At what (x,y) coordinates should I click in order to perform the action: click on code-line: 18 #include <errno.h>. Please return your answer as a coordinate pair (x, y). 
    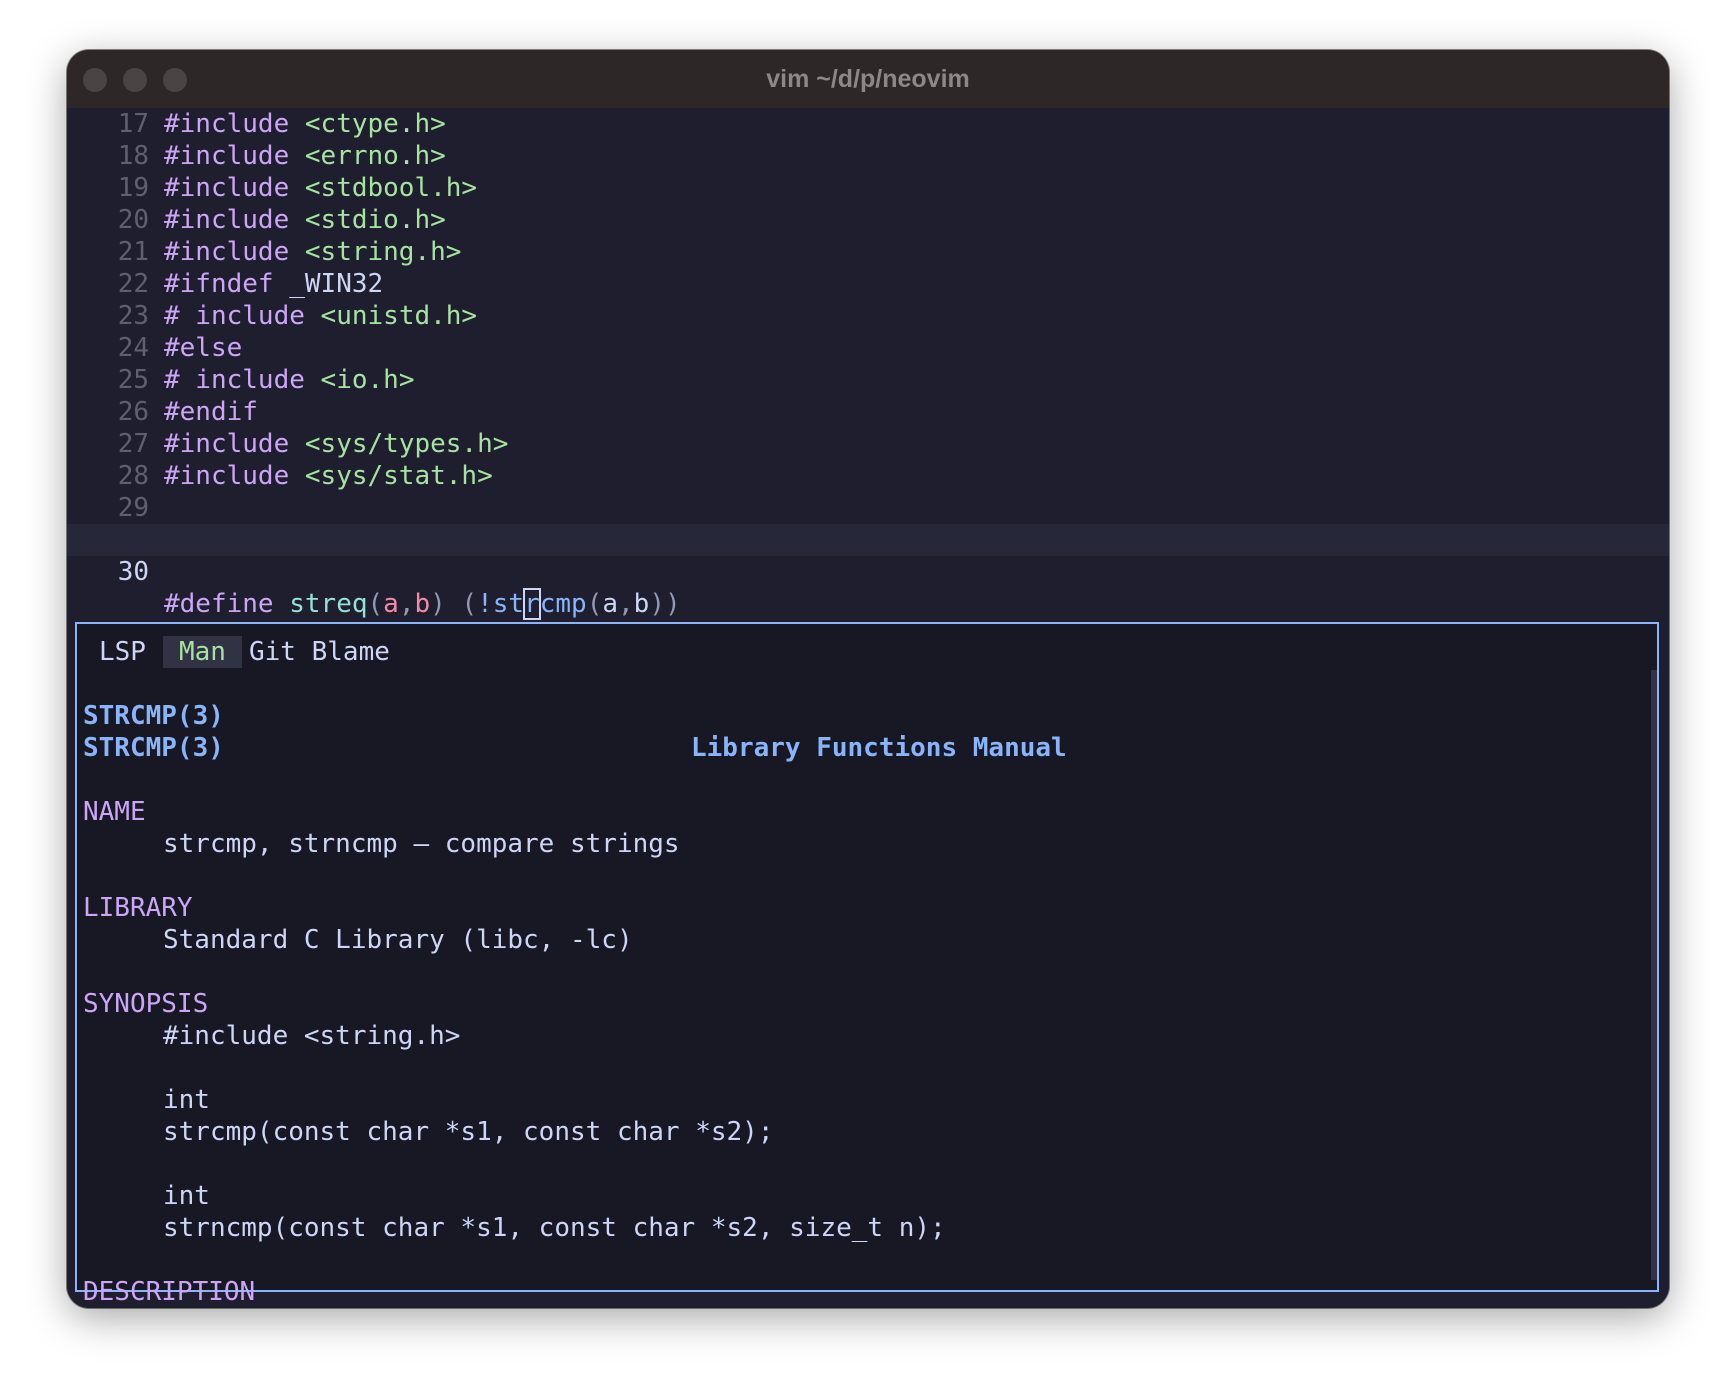
    Looking at the image, I should click on (868, 156).